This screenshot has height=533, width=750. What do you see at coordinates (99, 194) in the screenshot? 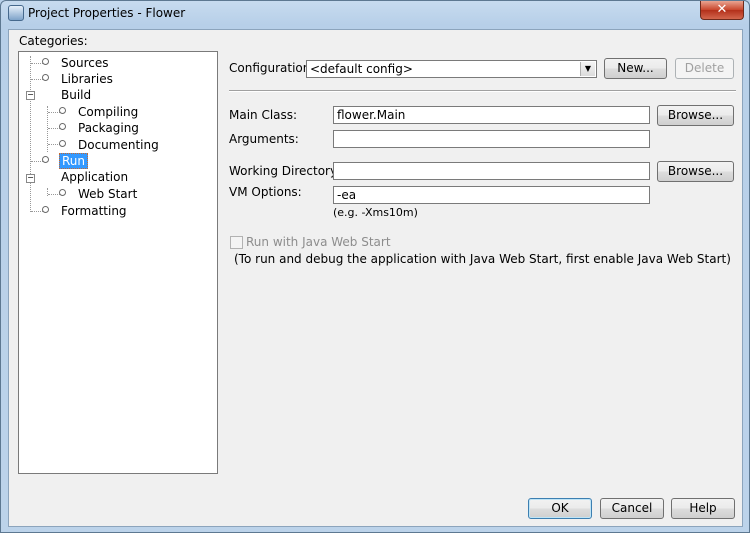
I see `tree-item-web-start: Web Start` at bounding box center [99, 194].